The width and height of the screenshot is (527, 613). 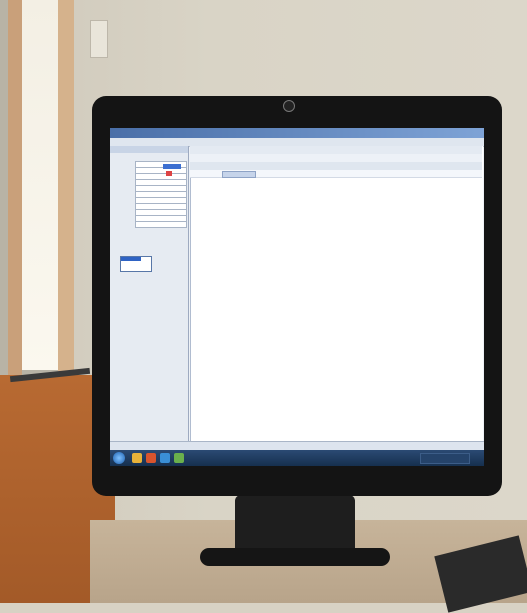 What do you see at coordinates (149, 149) in the screenshot?
I see `left-panel-header` at bounding box center [149, 149].